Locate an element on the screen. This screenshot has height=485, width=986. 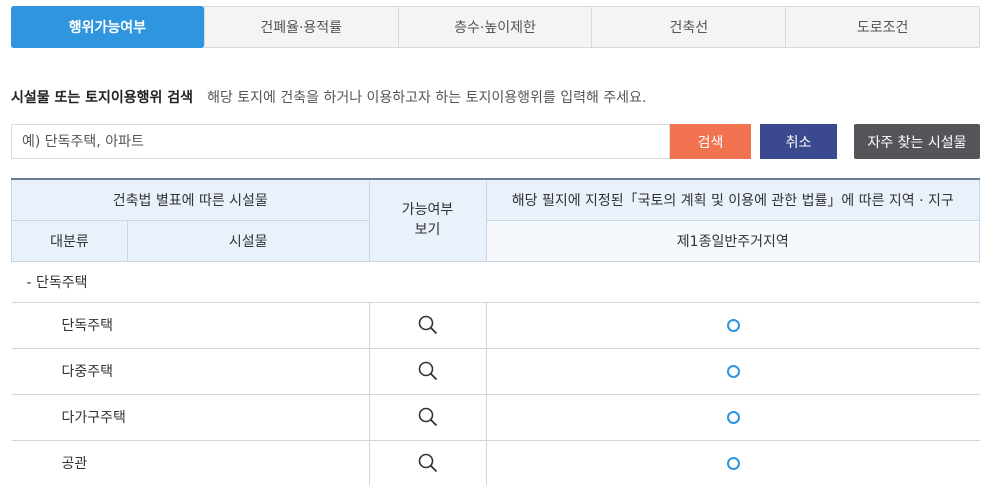
facility-name: 공관 is located at coordinates (190, 462).